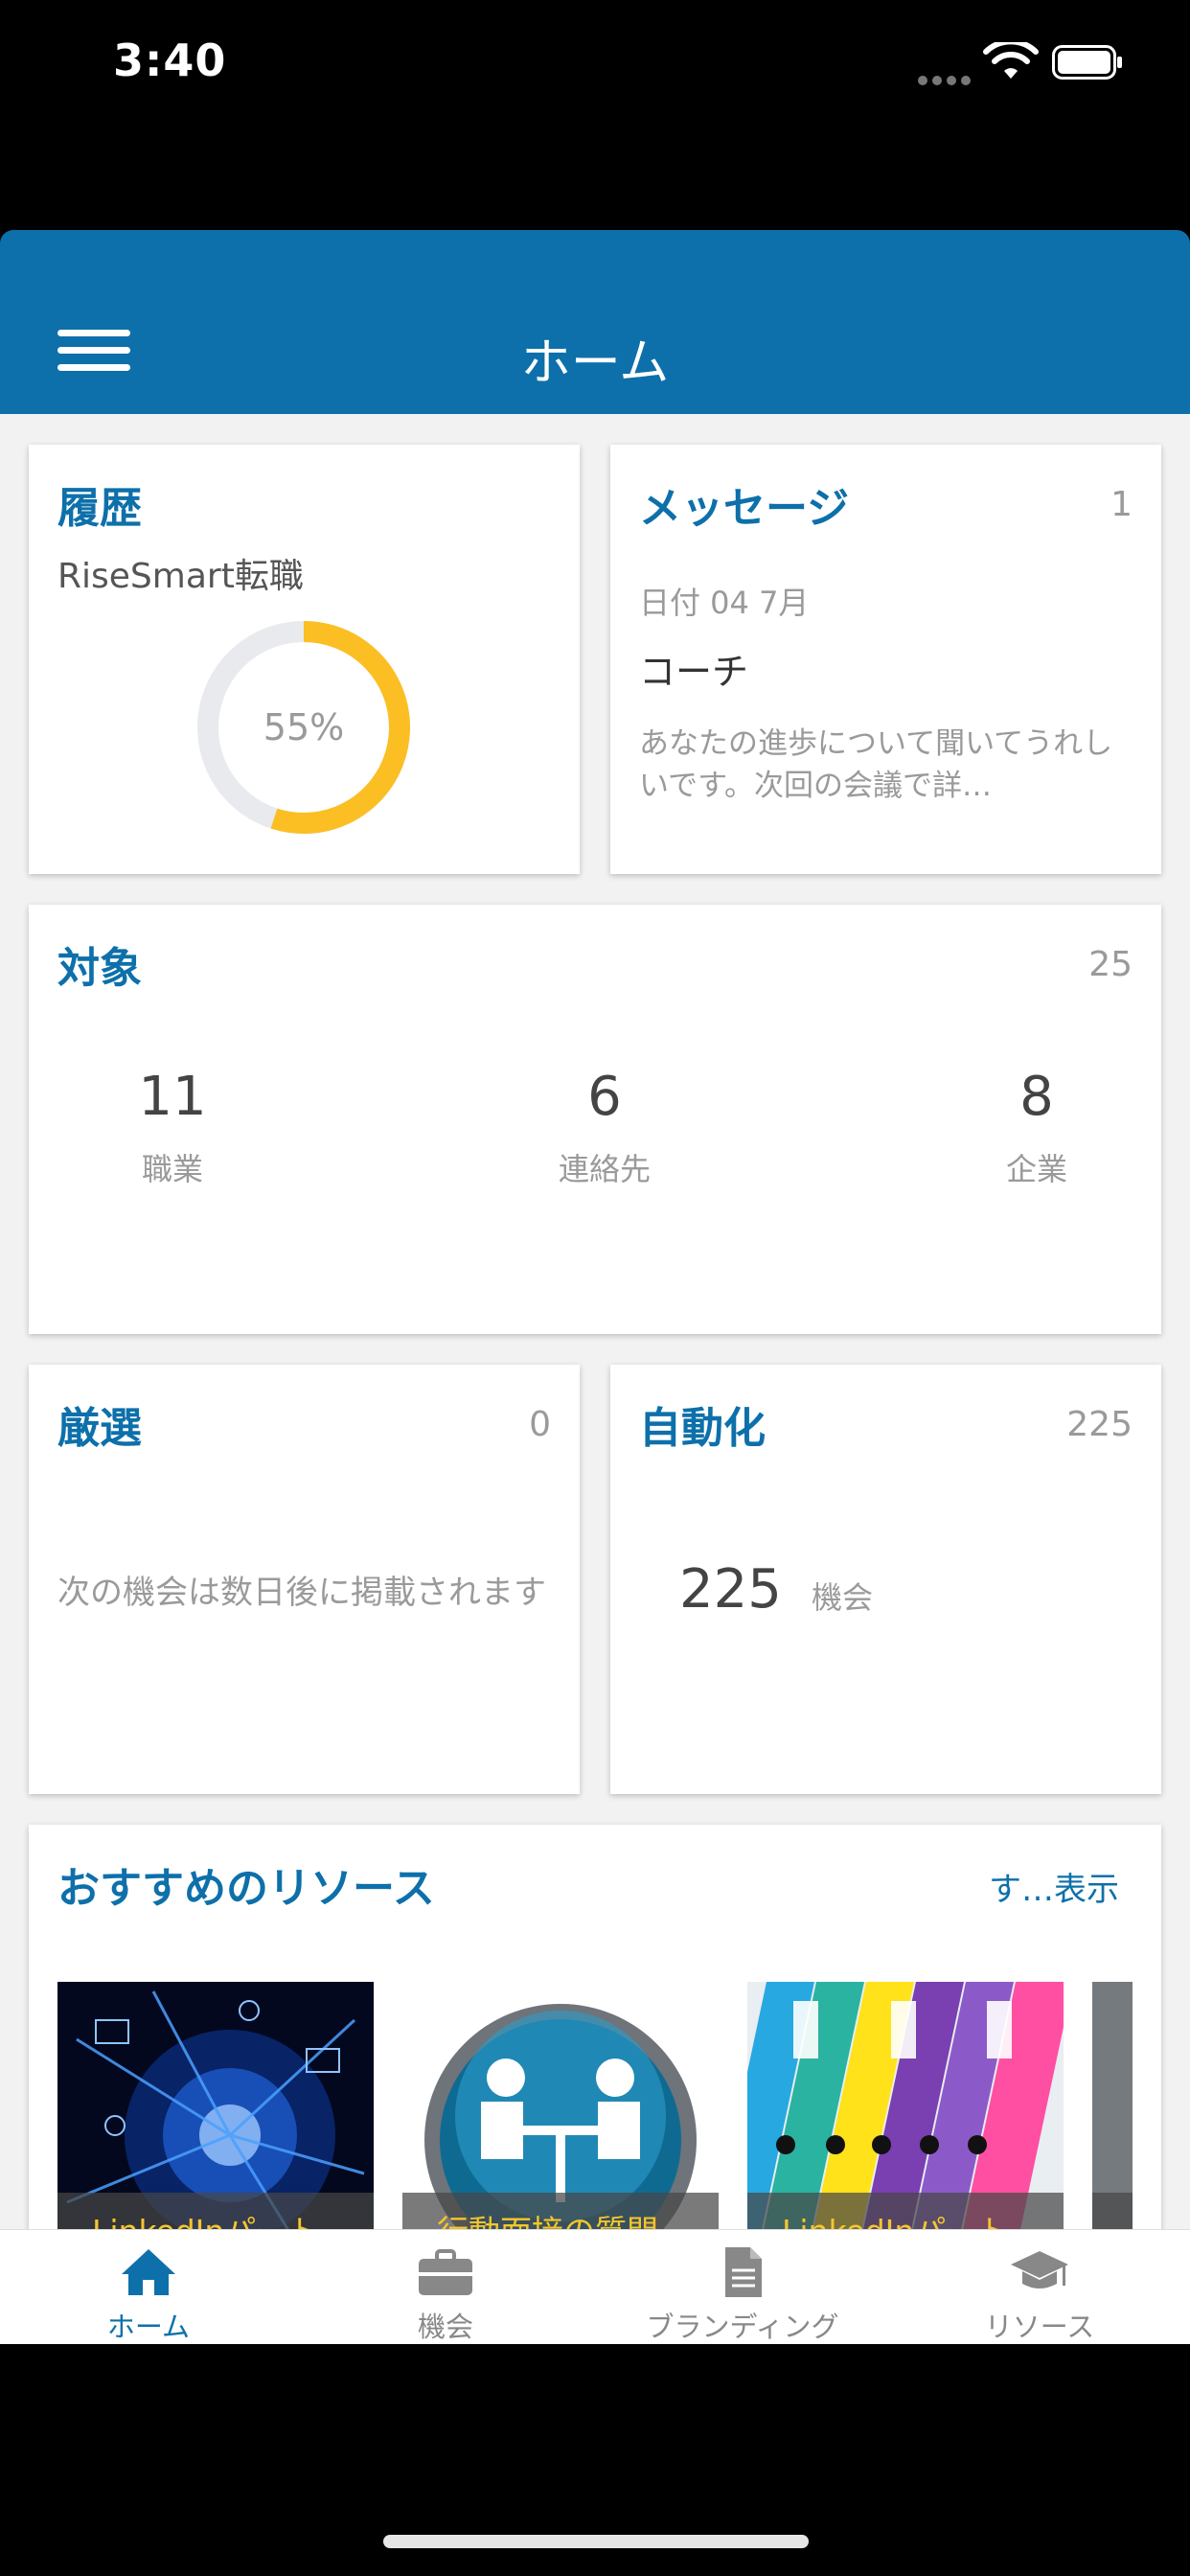 This screenshot has height=2576, width=1190. What do you see at coordinates (246, 1888) in the screenshot?
I see `resources-title: おすすめのリソース` at bounding box center [246, 1888].